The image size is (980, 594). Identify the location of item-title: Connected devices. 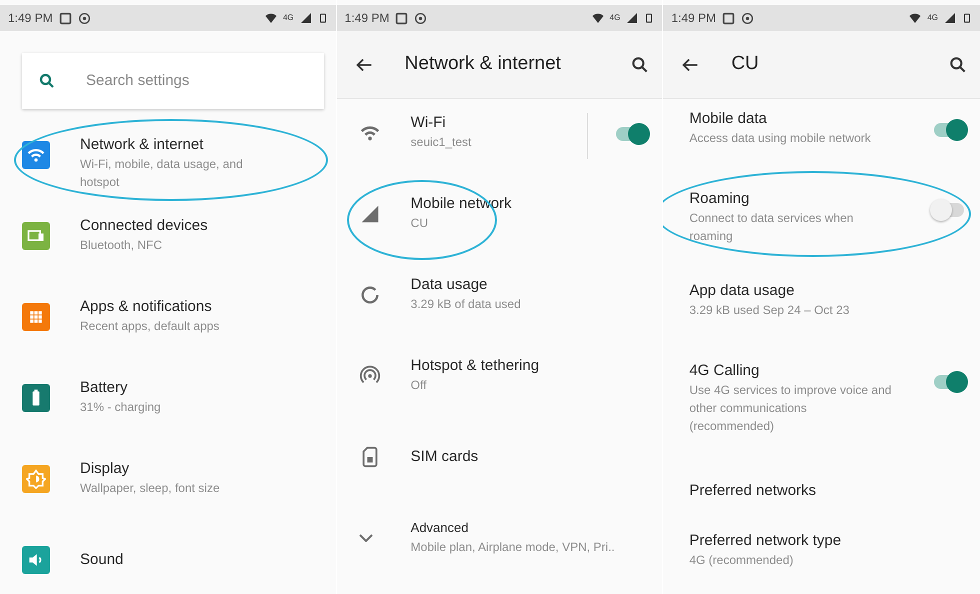
(144, 226).